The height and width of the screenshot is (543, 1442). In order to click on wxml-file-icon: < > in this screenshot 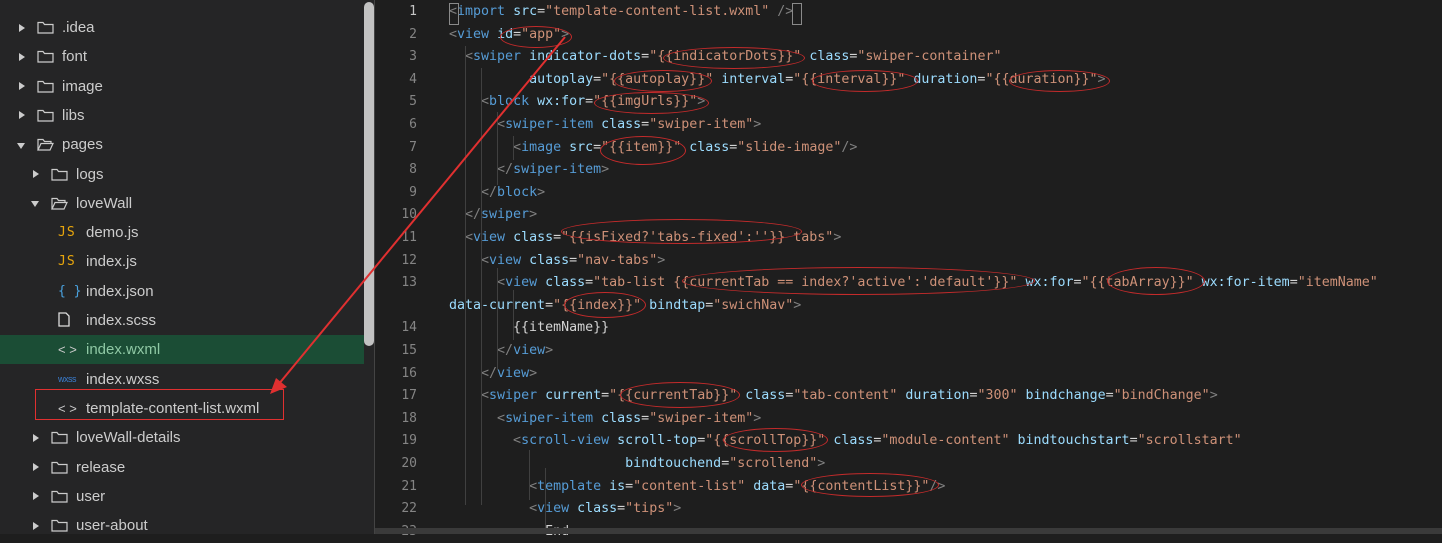, I will do `click(67, 350)`.